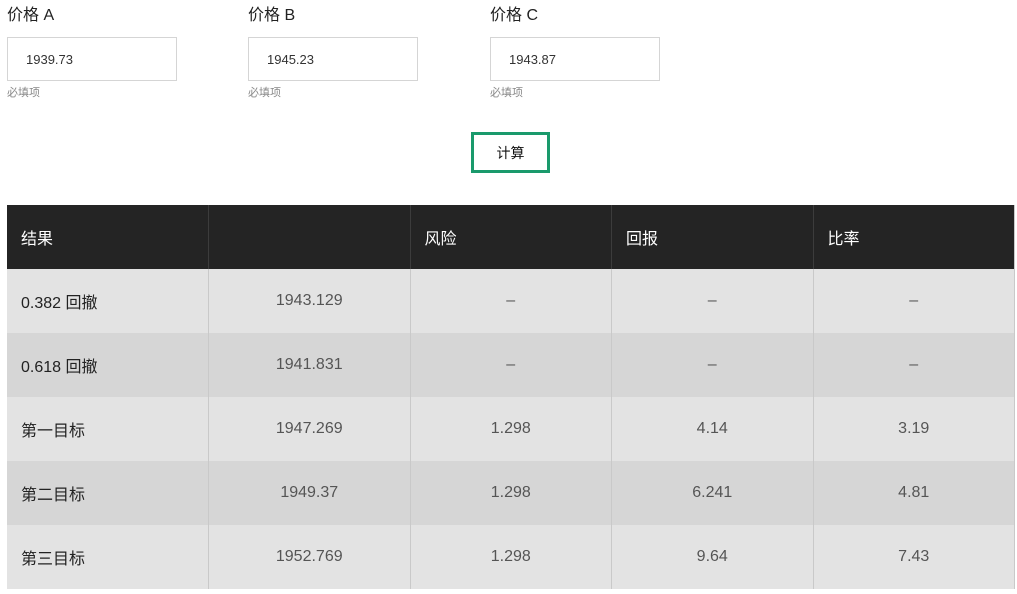 Image resolution: width=1017 pixels, height=594 pixels. I want to click on cell-value: 1943.129, so click(309, 301).